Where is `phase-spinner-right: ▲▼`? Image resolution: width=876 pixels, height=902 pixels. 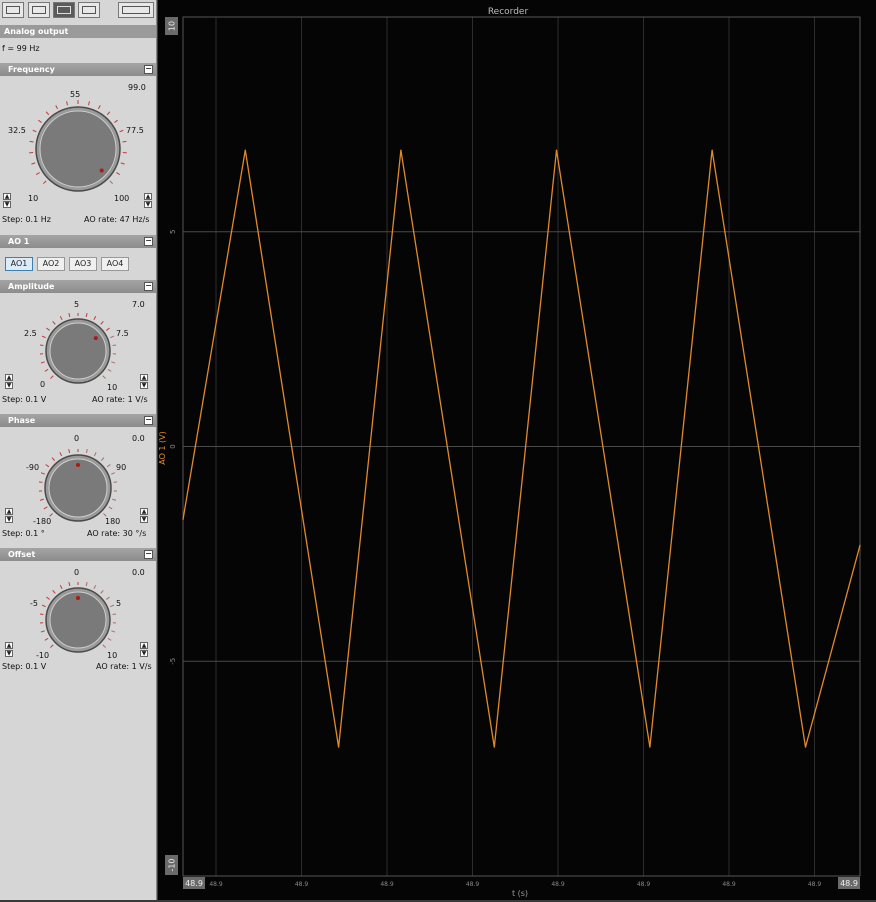 phase-spinner-right: ▲▼ is located at coordinates (144, 515).